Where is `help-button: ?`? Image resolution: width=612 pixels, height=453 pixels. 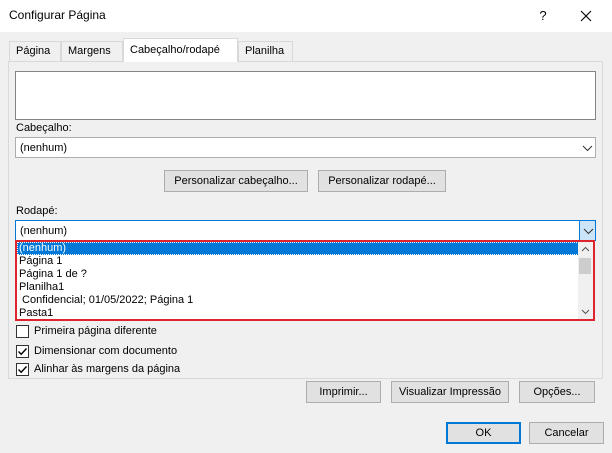 help-button: ? is located at coordinates (543, 16).